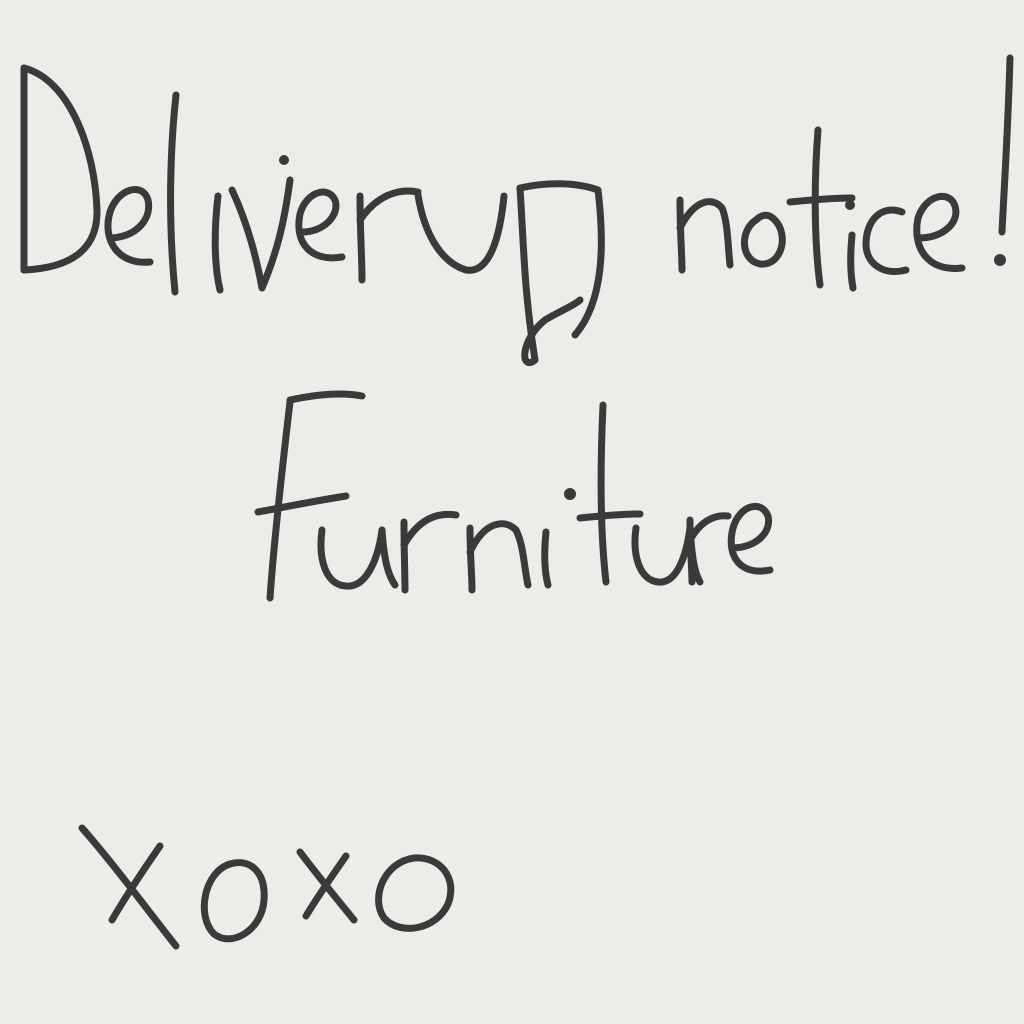 This screenshot has height=1024, width=1024. What do you see at coordinates (266, 887) in the screenshot?
I see `handwriting-signoff` at bounding box center [266, 887].